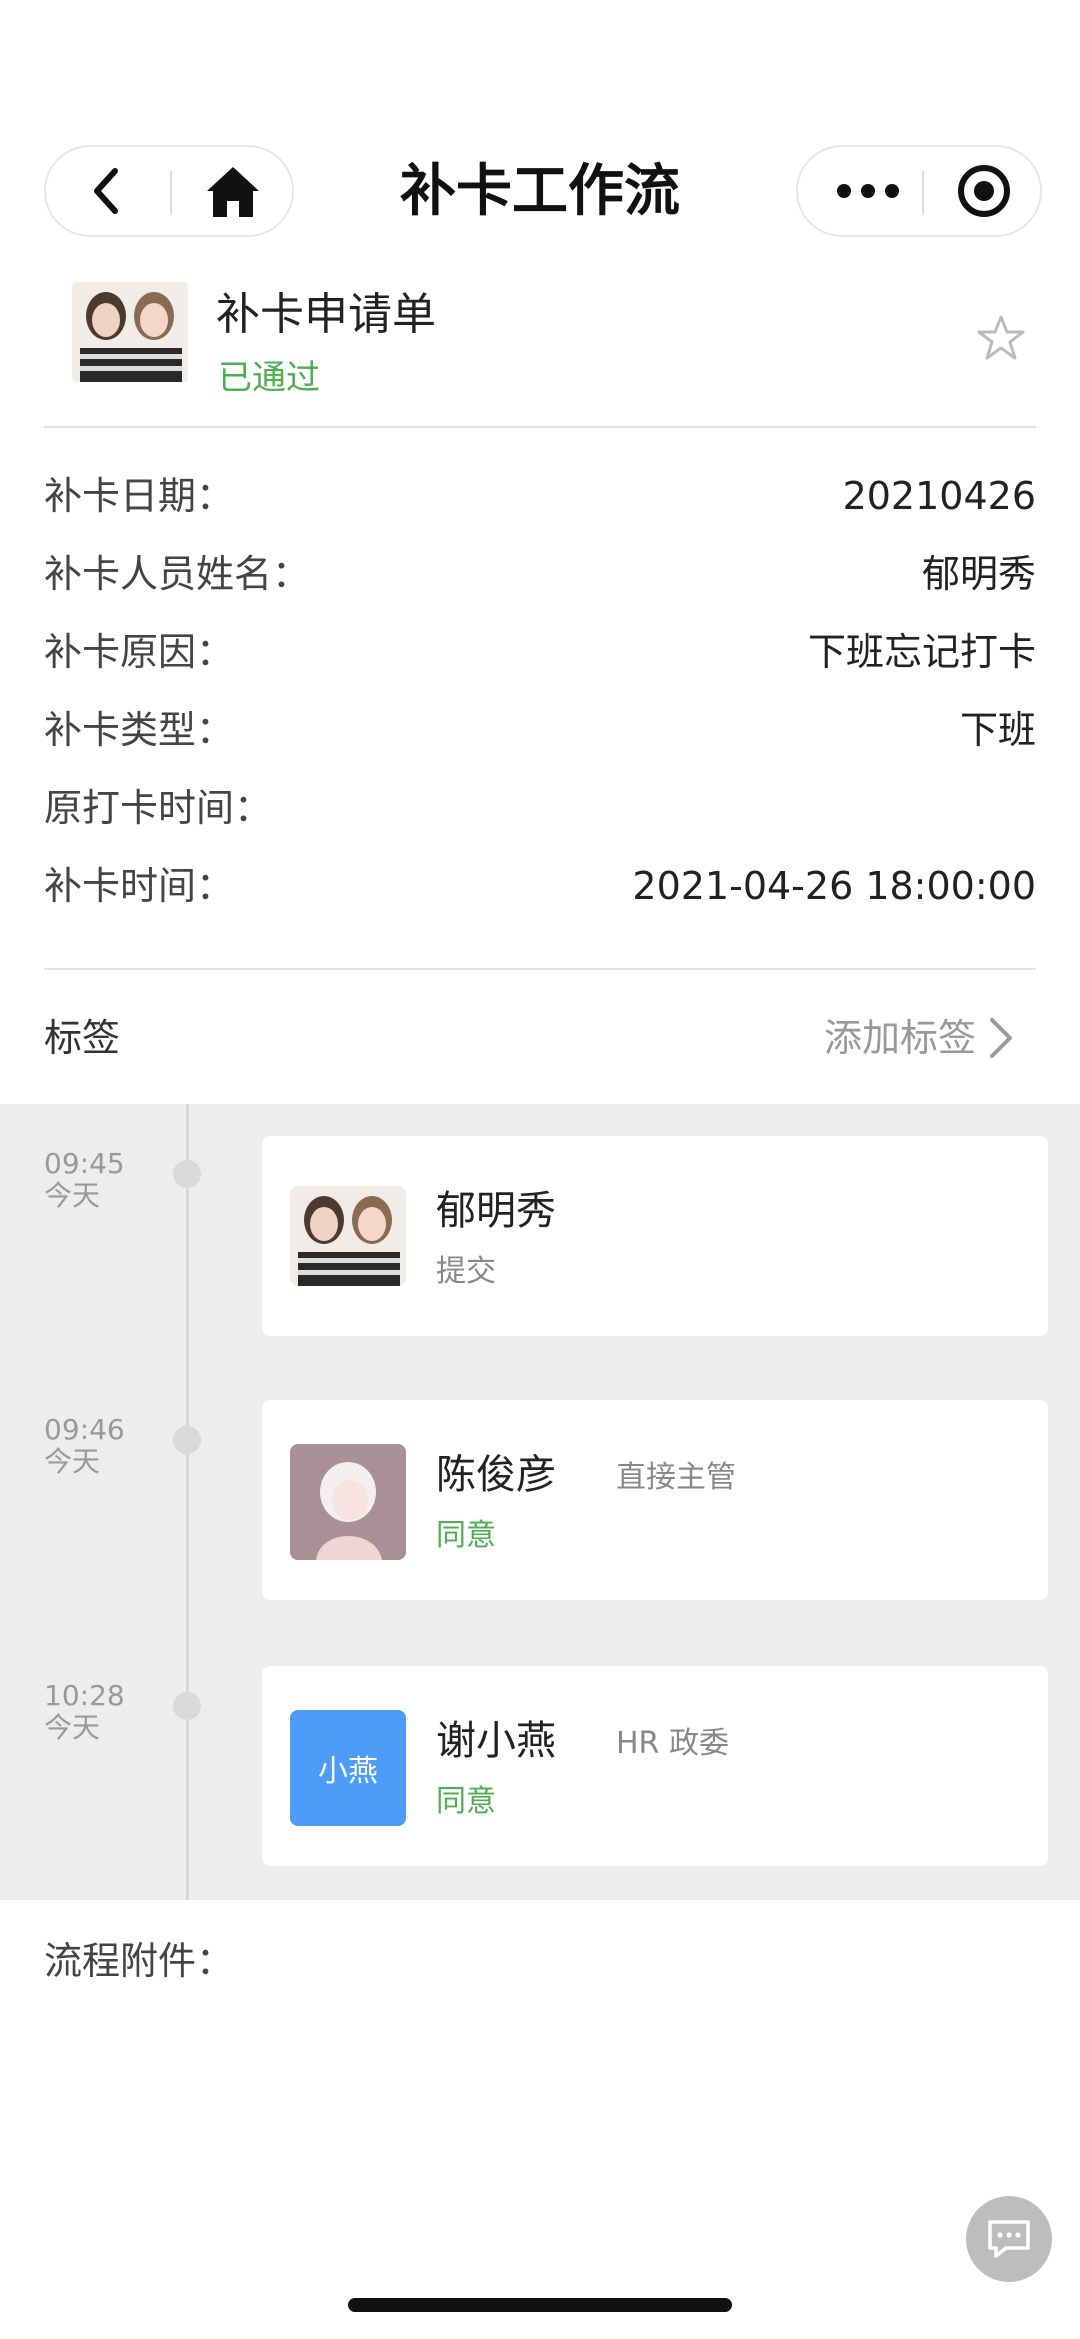 Image resolution: width=1080 pixels, height=2339 pixels. Describe the element at coordinates (997, 730) in the screenshot. I see `detail-value: 下班` at that location.